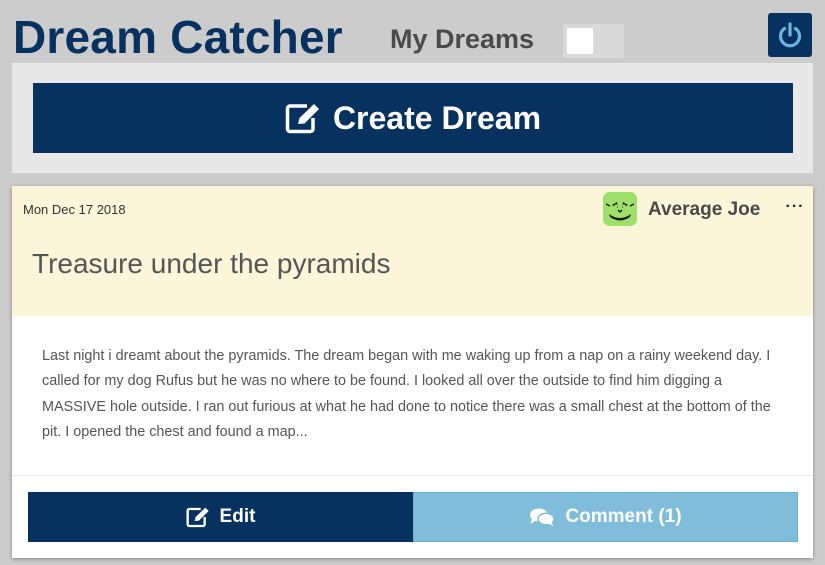 Image resolution: width=825 pixels, height=565 pixels. I want to click on edit-label: Edit, so click(237, 516).